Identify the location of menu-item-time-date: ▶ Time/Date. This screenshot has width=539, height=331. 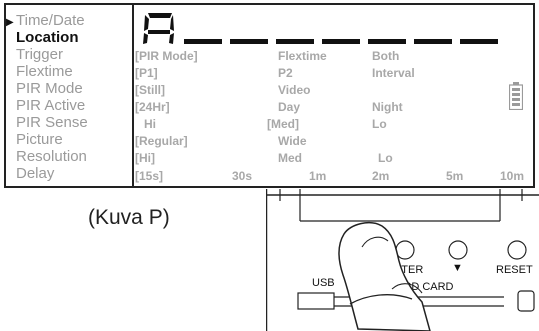
(45, 20).